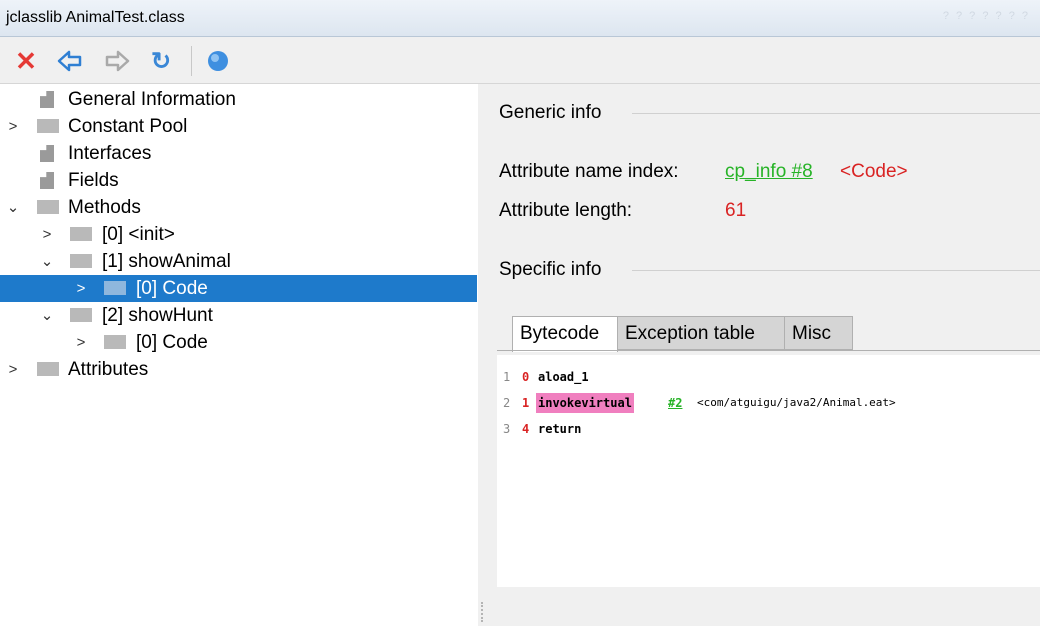  I want to click on toolbar-separator, so click(191, 61).